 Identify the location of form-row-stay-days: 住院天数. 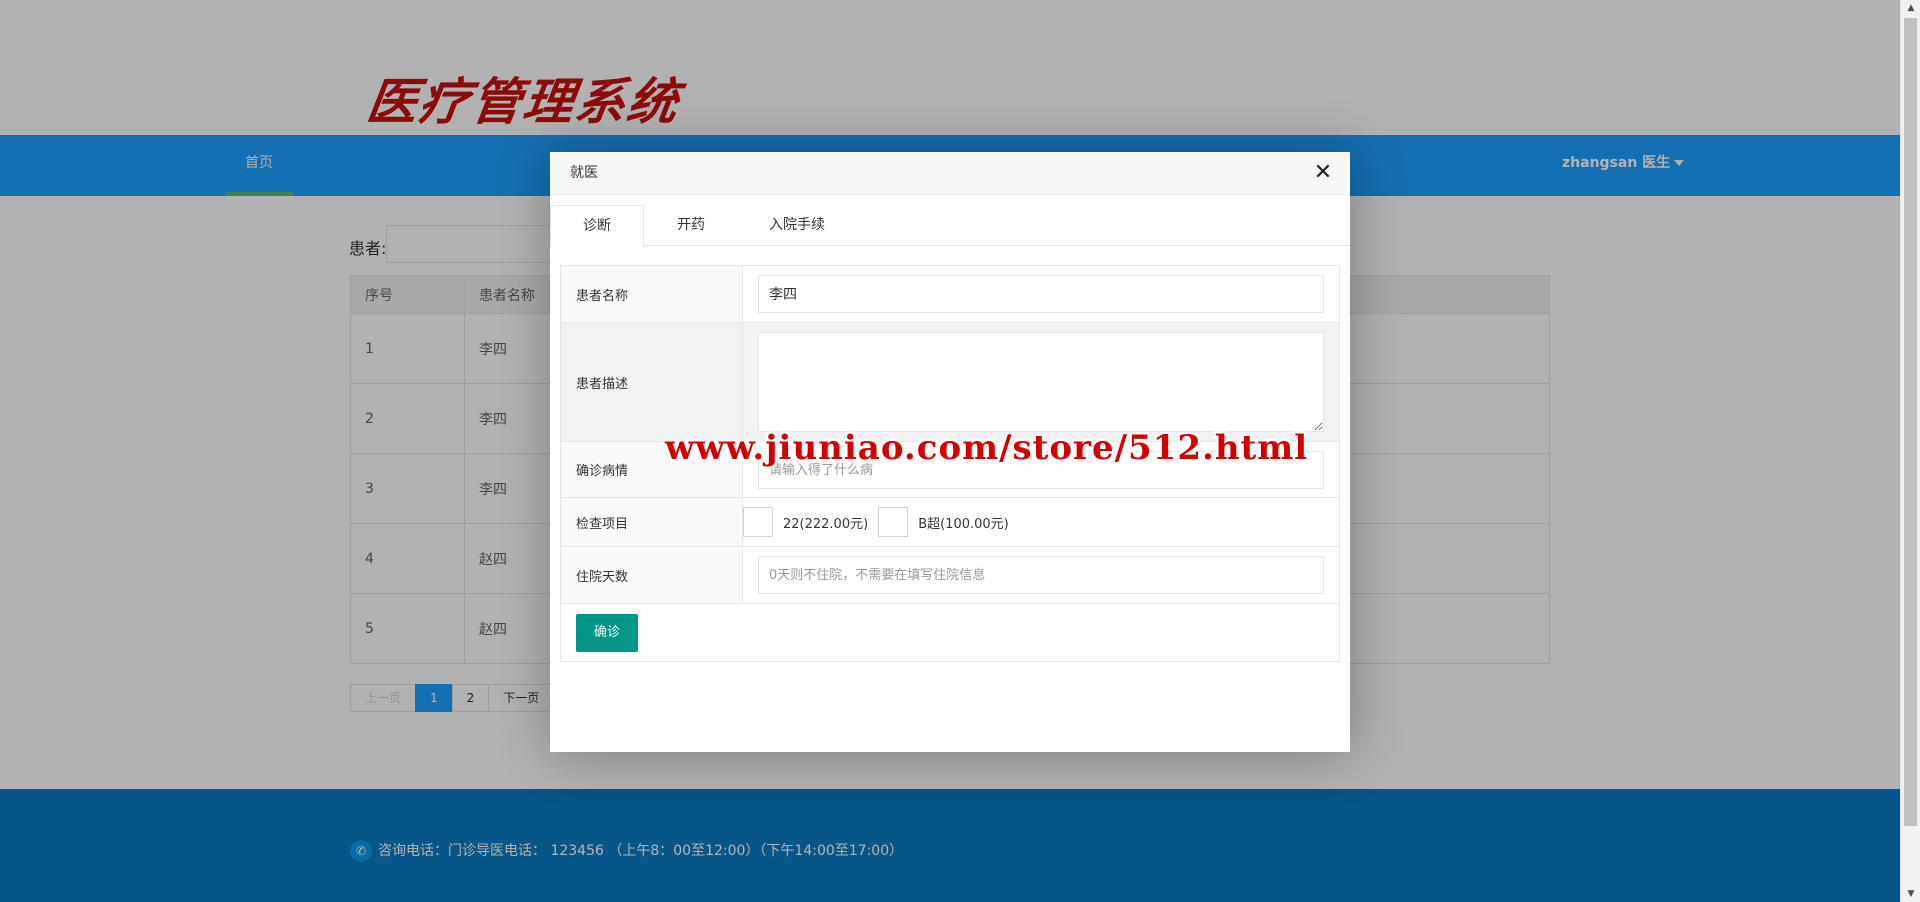
(950, 575).